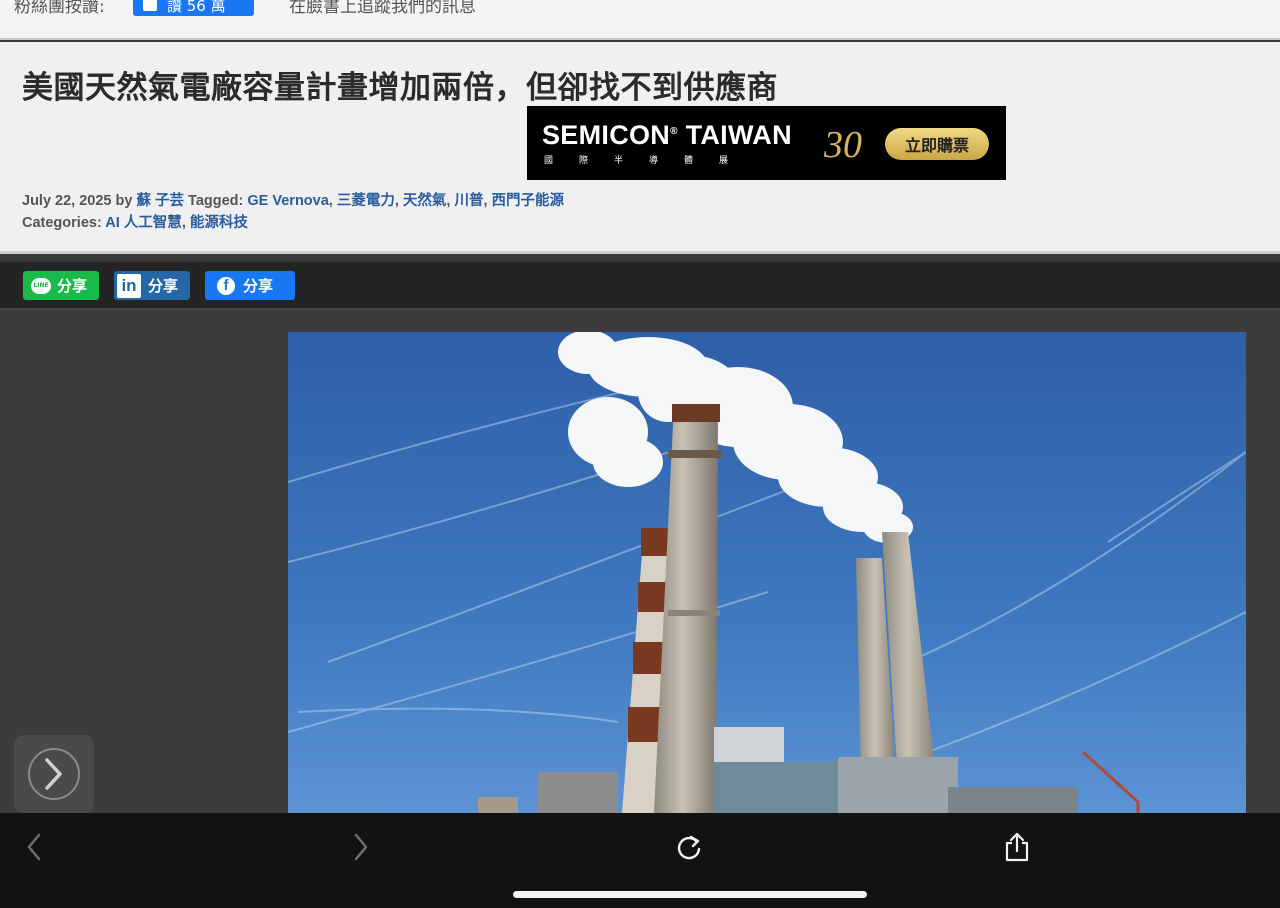 The height and width of the screenshot is (908, 1280). What do you see at coordinates (216, 201) in the screenshot?
I see `tagged-label: Tagged:` at bounding box center [216, 201].